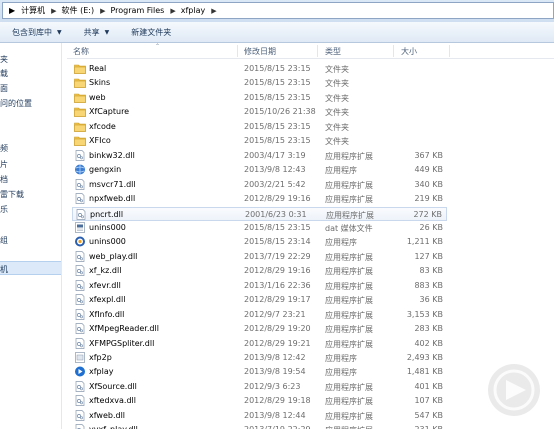 This screenshot has width=554, height=429. Describe the element at coordinates (424, 242) in the screenshot. I see `file-size: 1,211 KB` at that location.